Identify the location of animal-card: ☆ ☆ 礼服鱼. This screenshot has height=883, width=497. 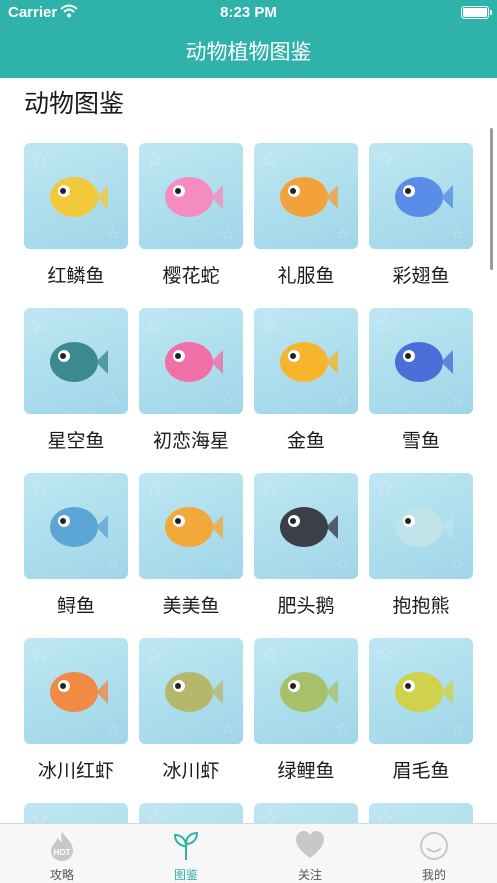
(306, 215).